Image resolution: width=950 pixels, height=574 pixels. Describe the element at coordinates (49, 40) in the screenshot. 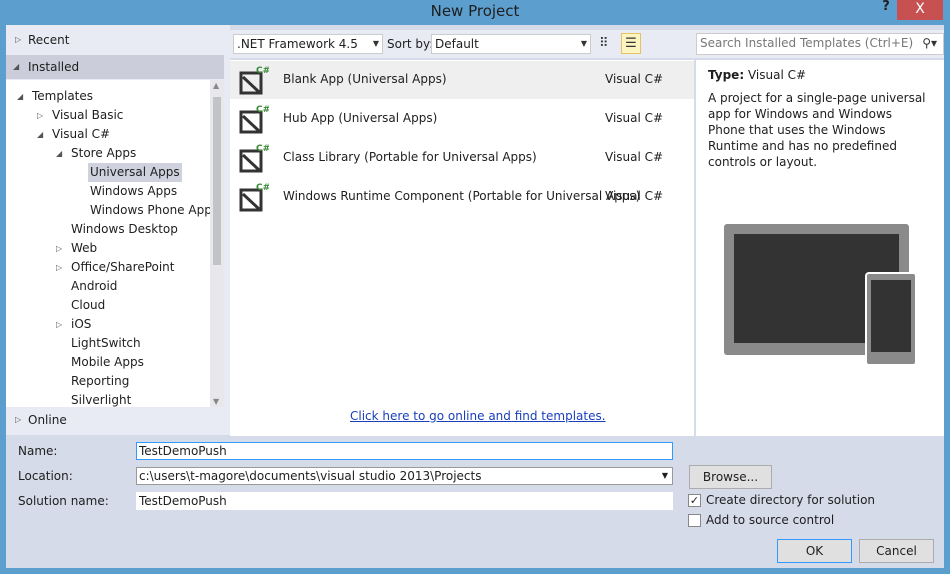

I see `recent-label: Recent` at that location.